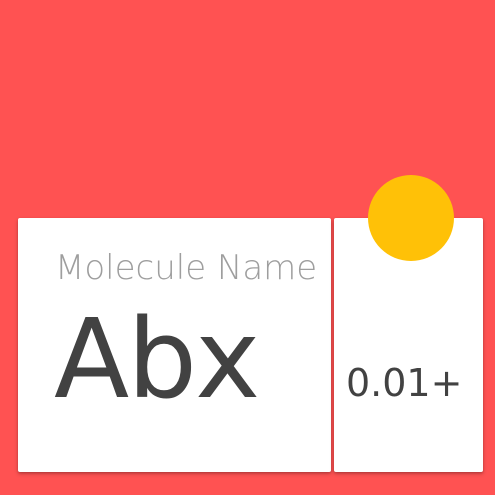 Image resolution: width=495 pixels, height=495 pixels. Describe the element at coordinates (186, 268) in the screenshot. I see `molecule-name-label: Molecule Name` at that location.